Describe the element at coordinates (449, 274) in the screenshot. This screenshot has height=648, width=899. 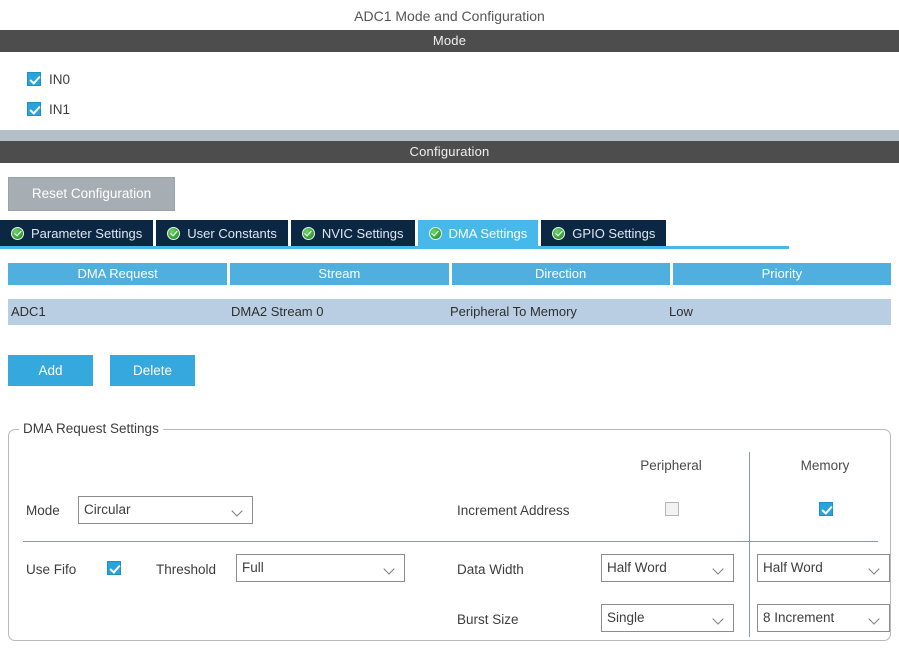
I see `table-header-row: DMA Request Stream Direction Priority` at that location.